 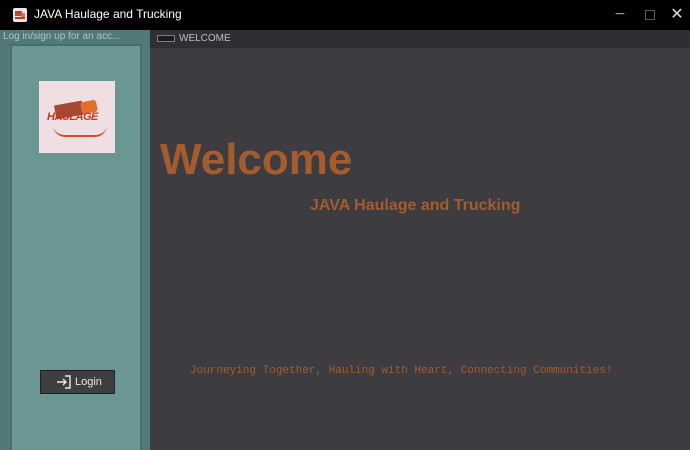 What do you see at coordinates (108, 14) in the screenshot?
I see `window-title: JAVA Haulage and Trucking` at bounding box center [108, 14].